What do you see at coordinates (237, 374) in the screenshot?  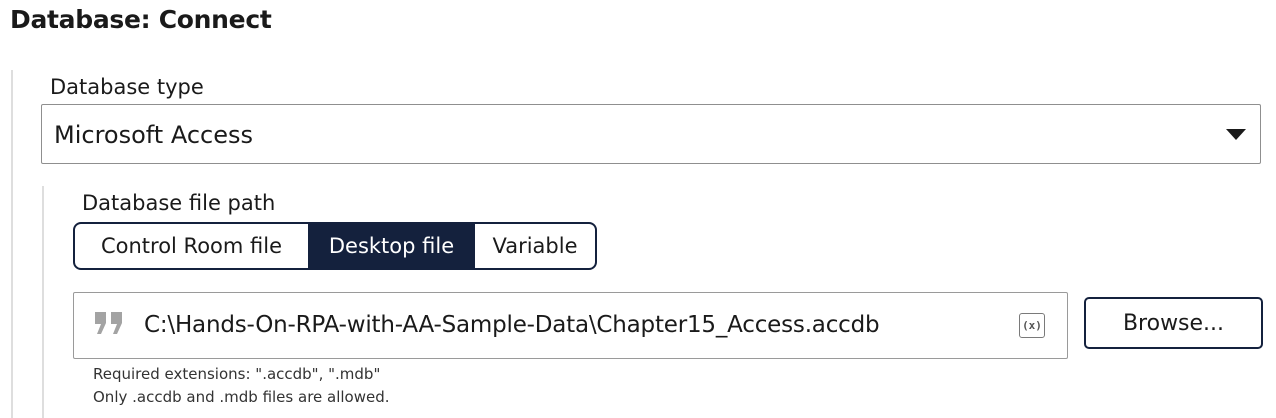 I see `required-extensions-hint: Required extensions: ".accdb", ".mdb"` at bounding box center [237, 374].